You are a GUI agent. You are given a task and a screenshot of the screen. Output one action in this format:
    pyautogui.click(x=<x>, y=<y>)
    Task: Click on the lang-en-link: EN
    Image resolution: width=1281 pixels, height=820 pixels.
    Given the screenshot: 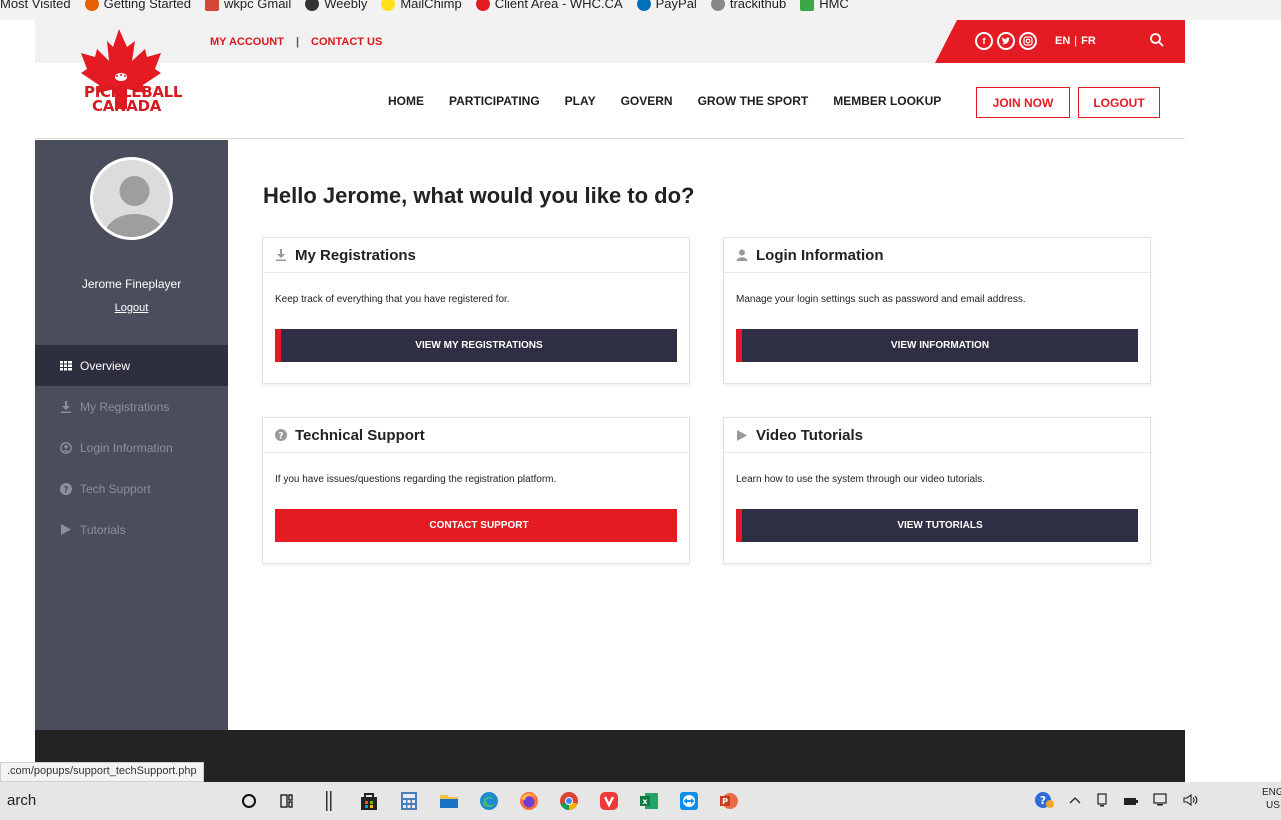 What is the action you would take?
    pyautogui.click(x=1062, y=41)
    